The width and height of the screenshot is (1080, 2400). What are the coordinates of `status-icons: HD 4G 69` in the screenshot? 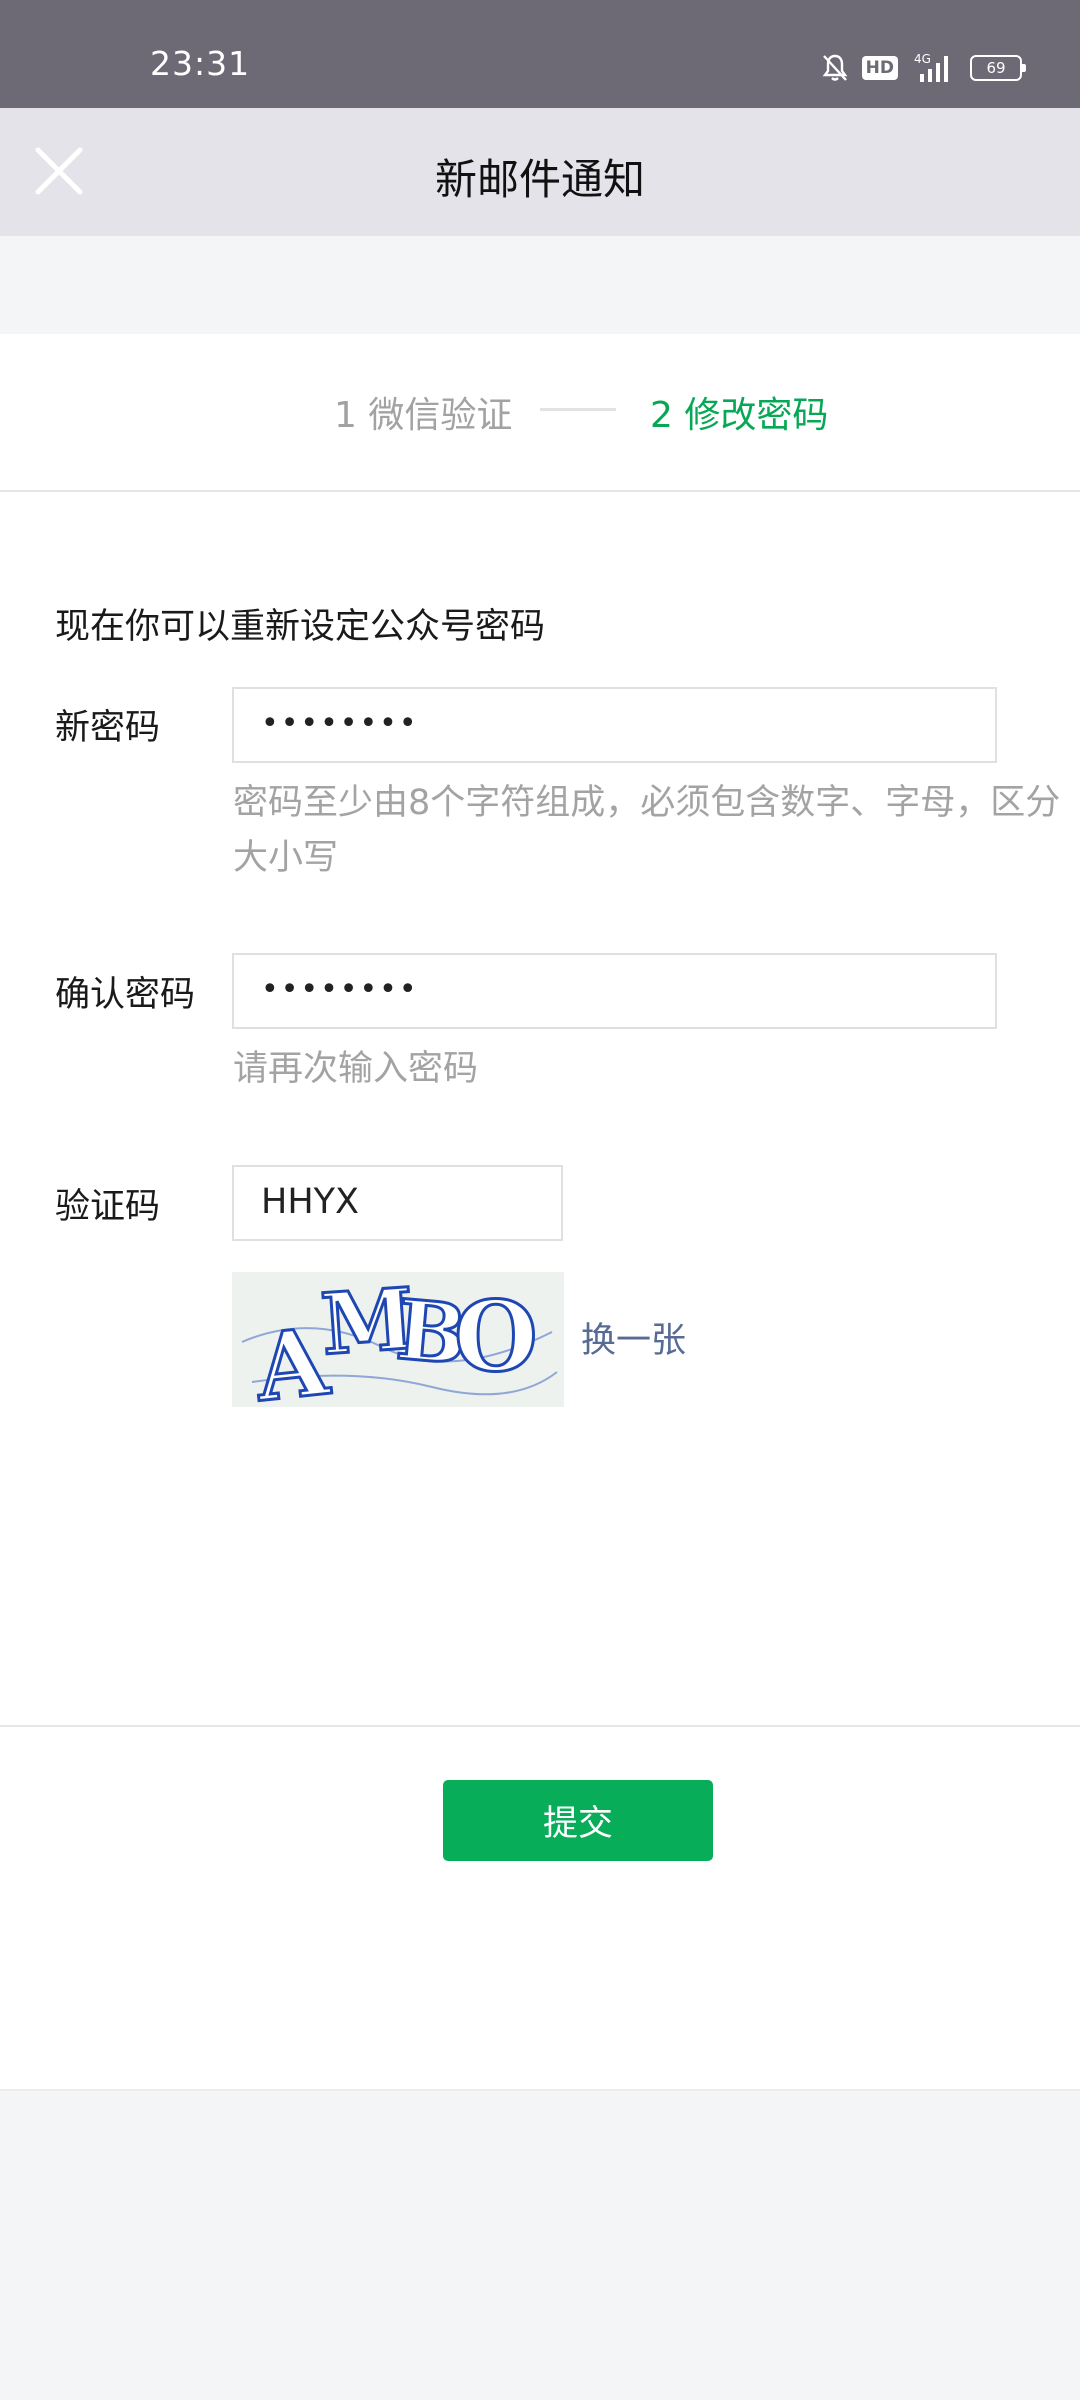 It's located at (924, 68).